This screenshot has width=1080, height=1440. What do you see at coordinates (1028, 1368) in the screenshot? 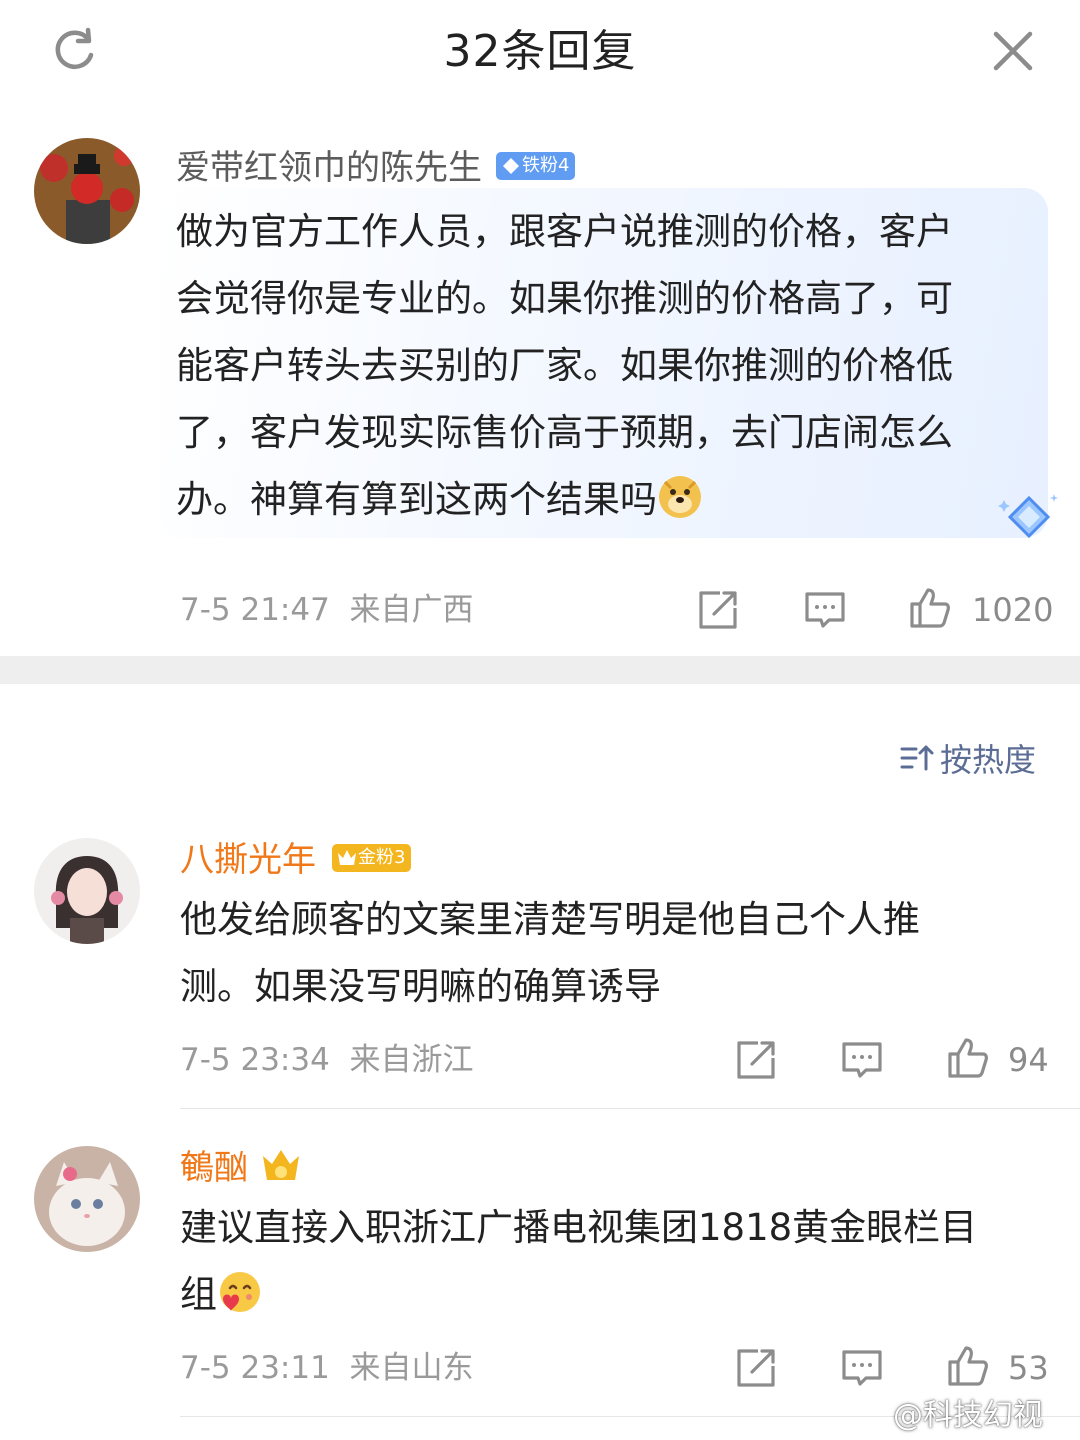
I see `like-count: 53` at bounding box center [1028, 1368].